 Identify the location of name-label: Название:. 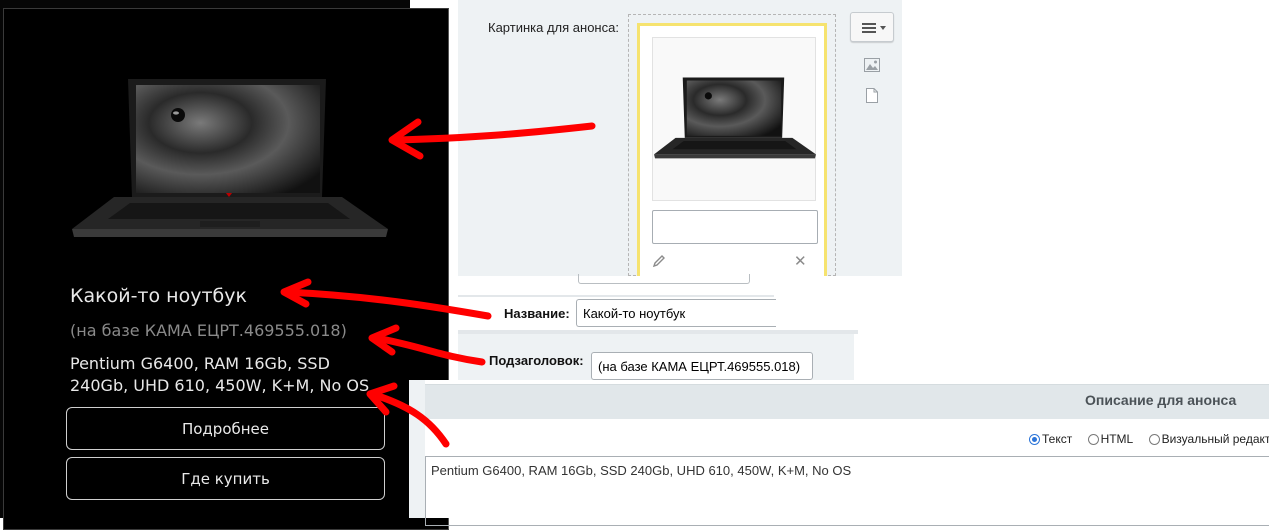
(537, 313).